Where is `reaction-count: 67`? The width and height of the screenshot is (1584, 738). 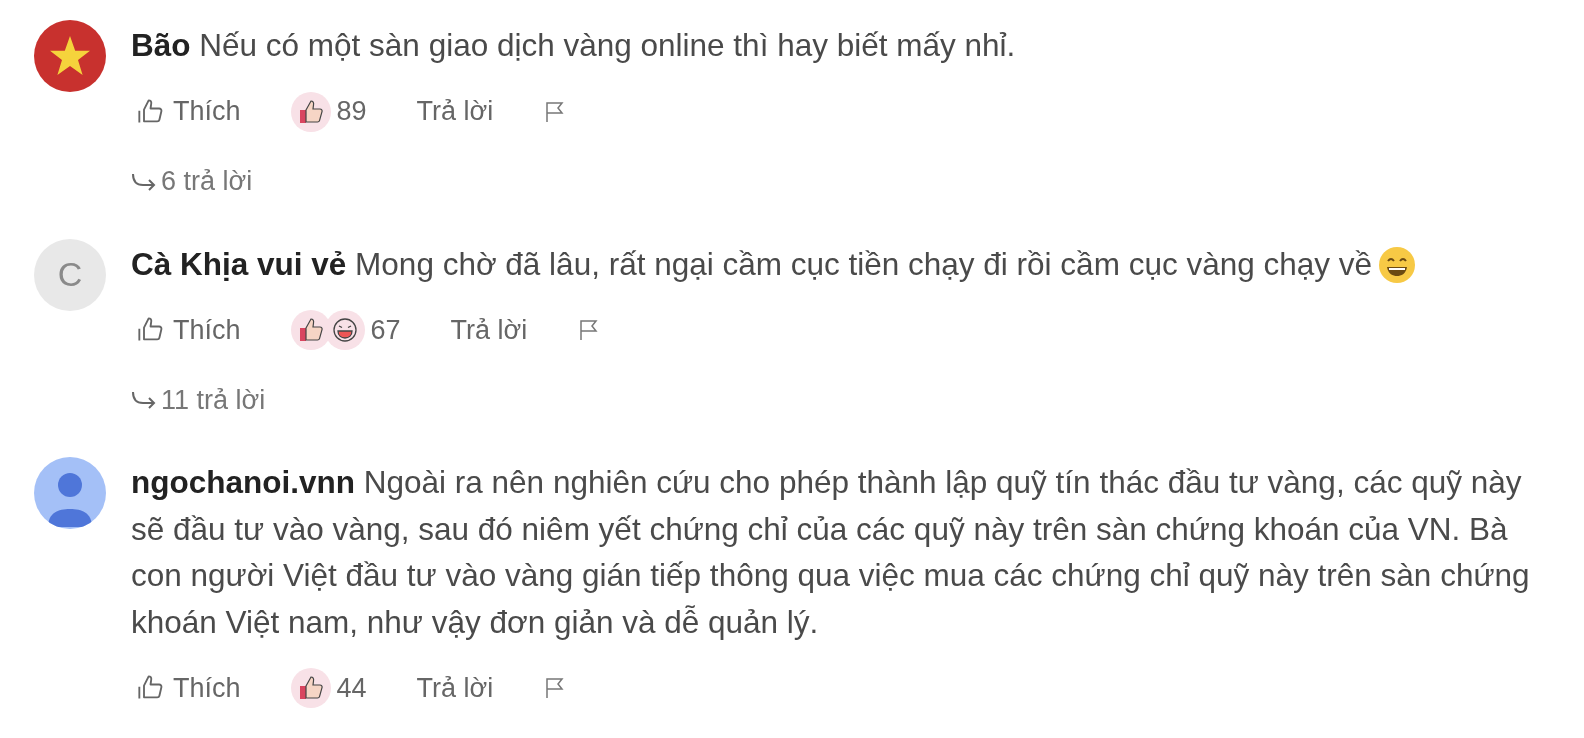
reaction-count: 67 is located at coordinates (385, 330).